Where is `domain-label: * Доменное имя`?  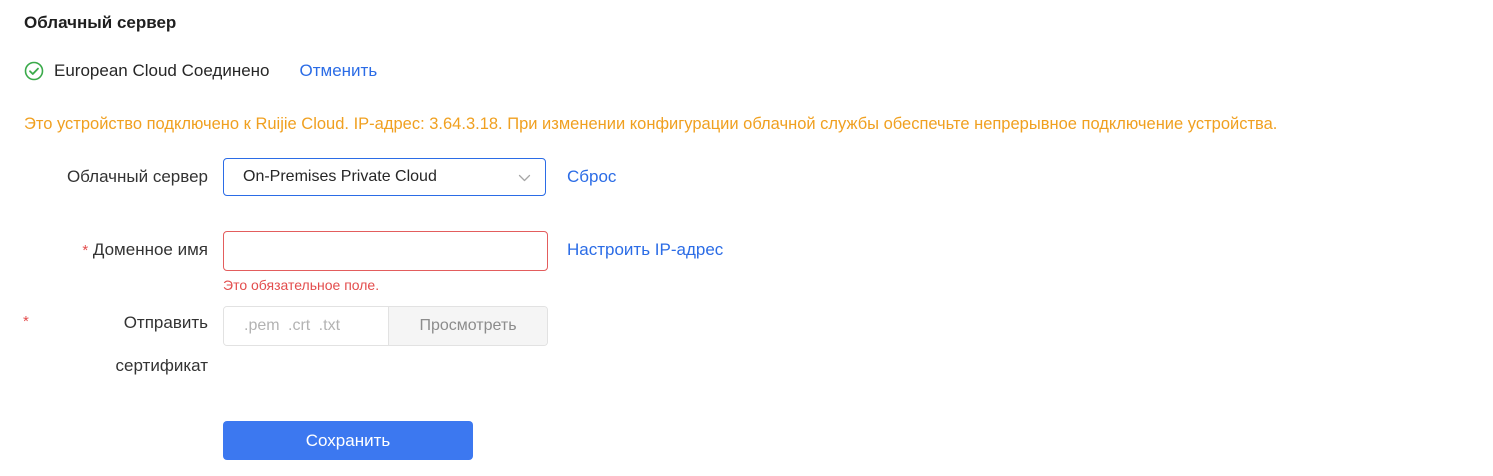 domain-label: * Доменное имя is located at coordinates (115, 250).